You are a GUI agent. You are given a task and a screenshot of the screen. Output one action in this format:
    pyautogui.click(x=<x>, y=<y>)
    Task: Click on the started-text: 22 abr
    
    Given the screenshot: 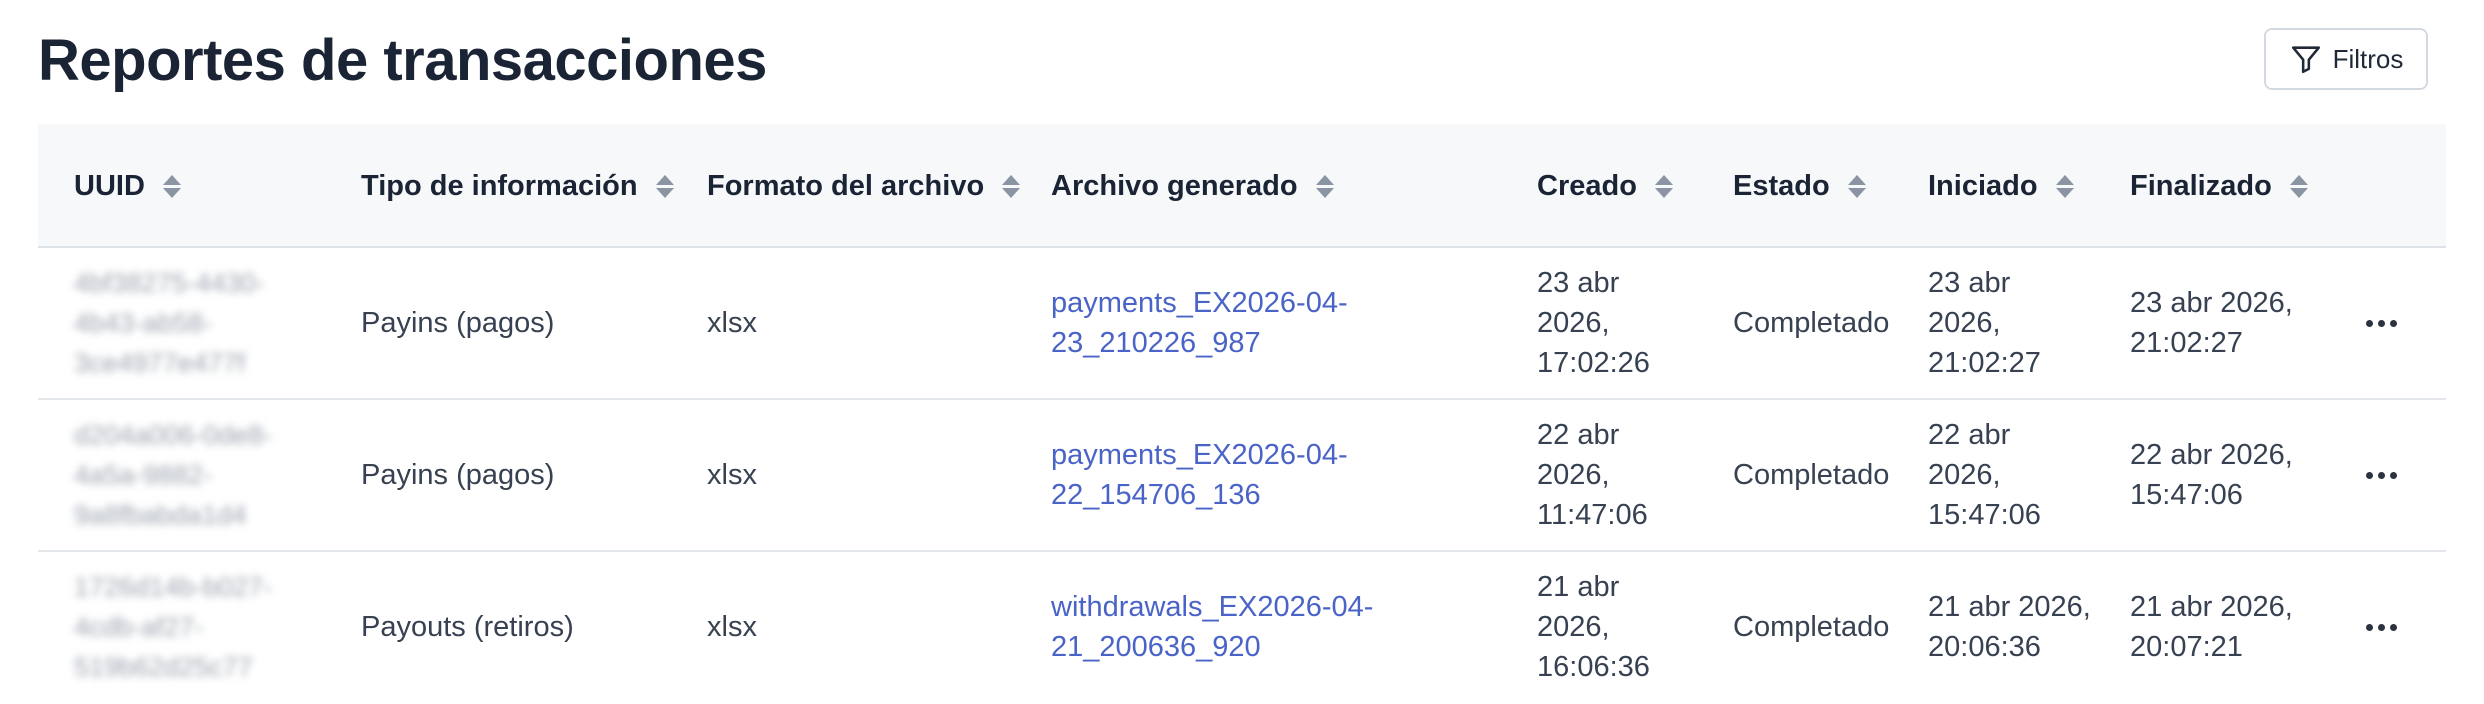 What is the action you would take?
    pyautogui.click(x=1969, y=435)
    